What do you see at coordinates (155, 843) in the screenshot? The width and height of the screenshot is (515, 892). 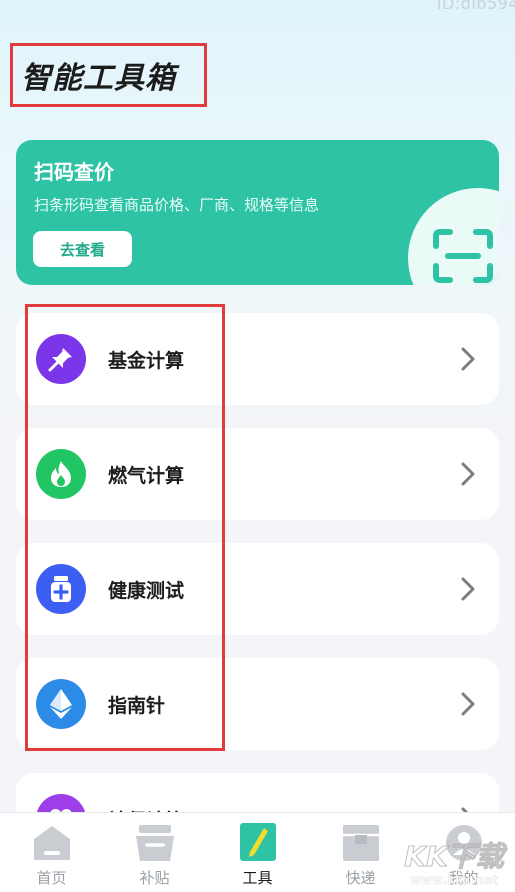 I see `basket-icon` at bounding box center [155, 843].